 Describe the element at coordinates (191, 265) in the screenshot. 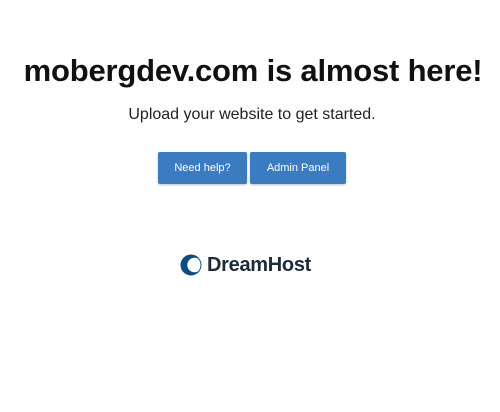

I see `dreamhost-moon-icon` at that location.